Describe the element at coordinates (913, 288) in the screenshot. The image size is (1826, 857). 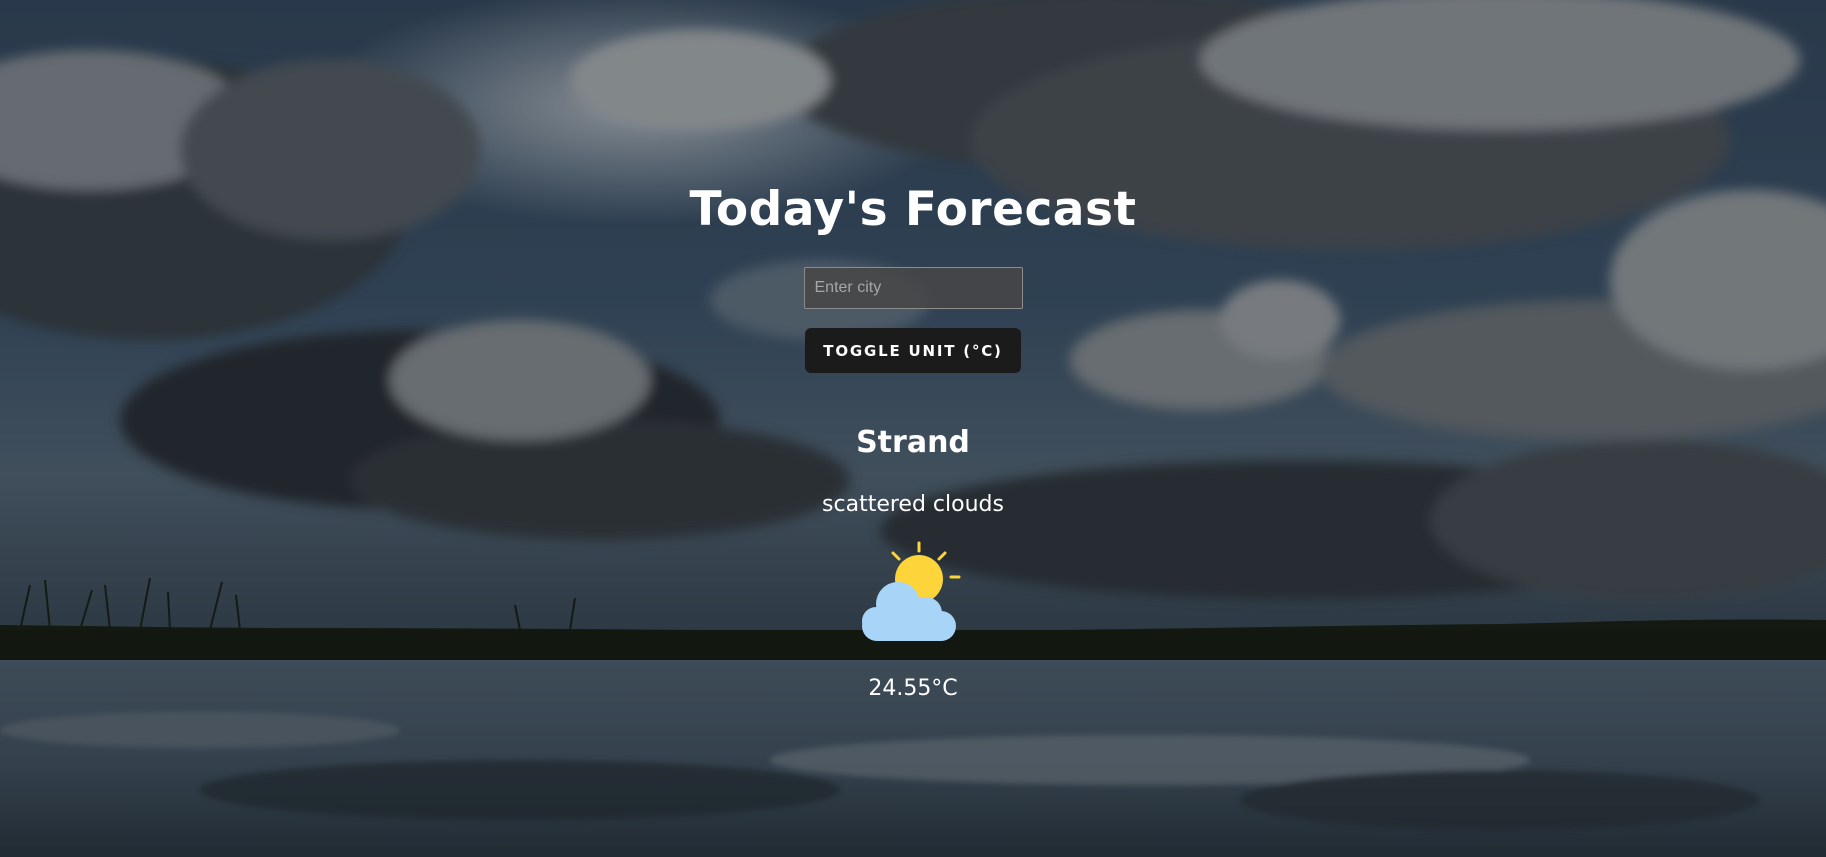
I see `city-search-input` at that location.